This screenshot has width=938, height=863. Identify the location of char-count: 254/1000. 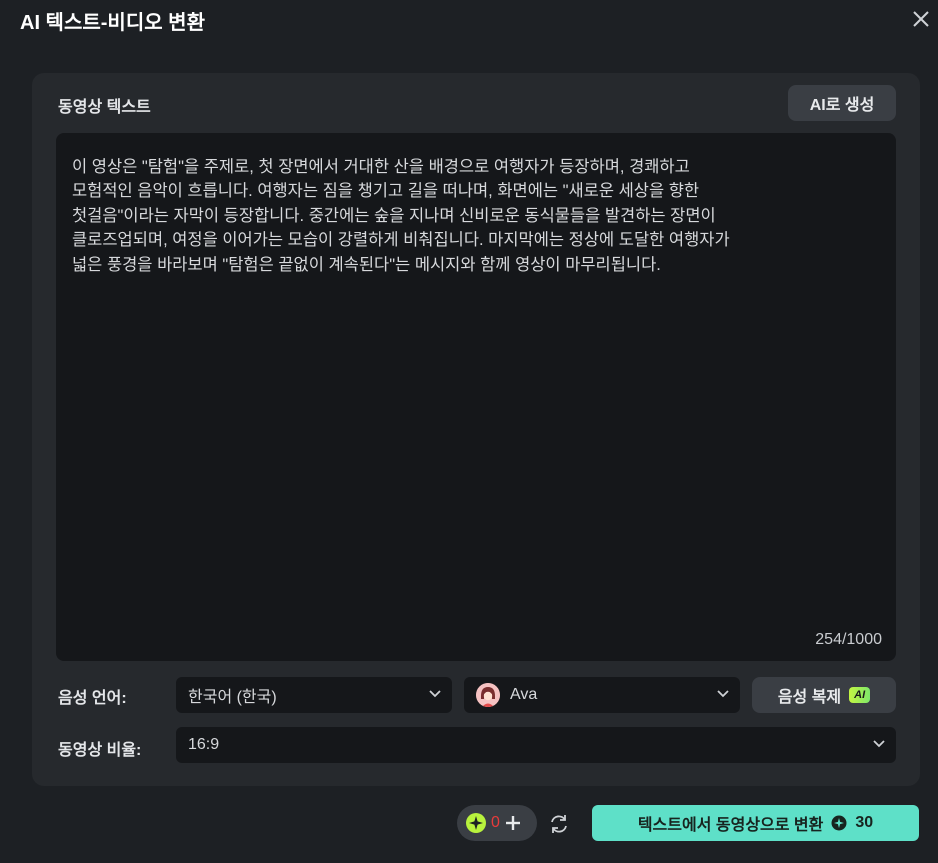
(848, 639).